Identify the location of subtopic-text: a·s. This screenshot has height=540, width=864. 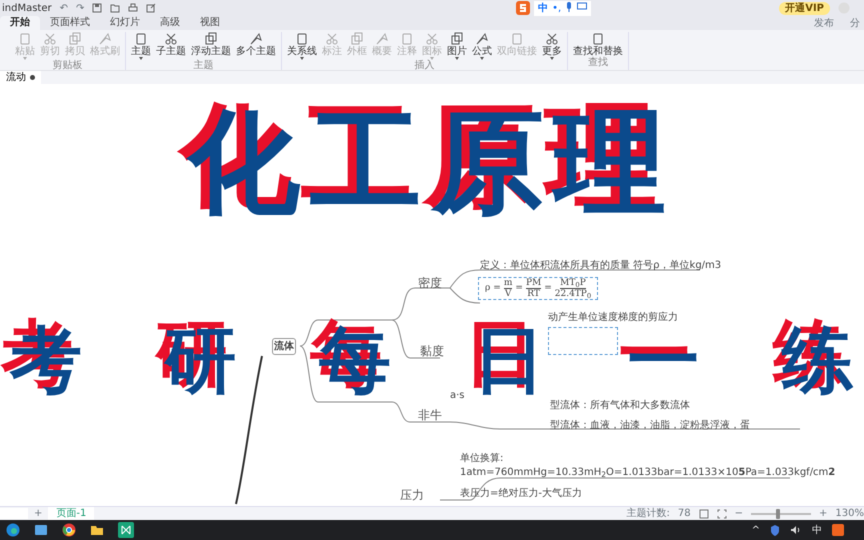
(457, 395).